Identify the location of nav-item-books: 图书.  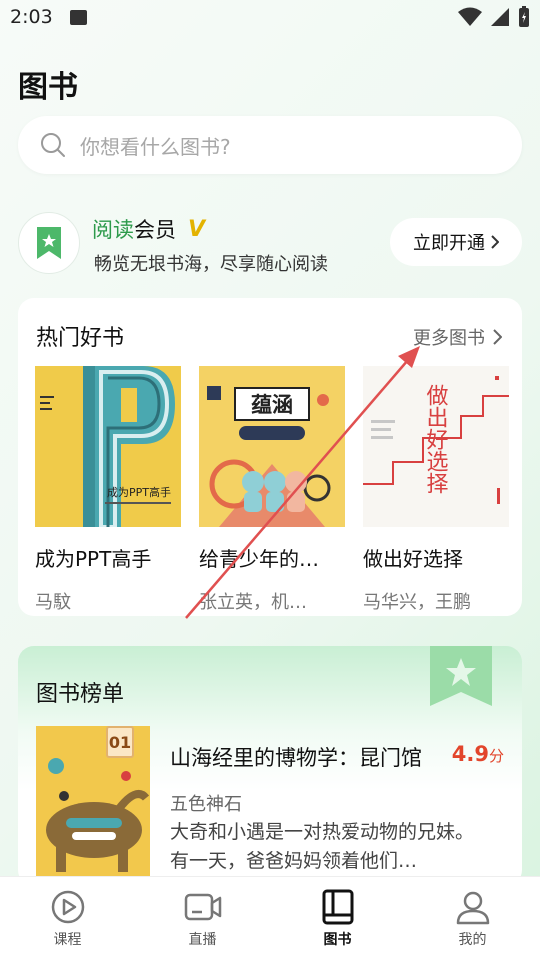
(337, 918).